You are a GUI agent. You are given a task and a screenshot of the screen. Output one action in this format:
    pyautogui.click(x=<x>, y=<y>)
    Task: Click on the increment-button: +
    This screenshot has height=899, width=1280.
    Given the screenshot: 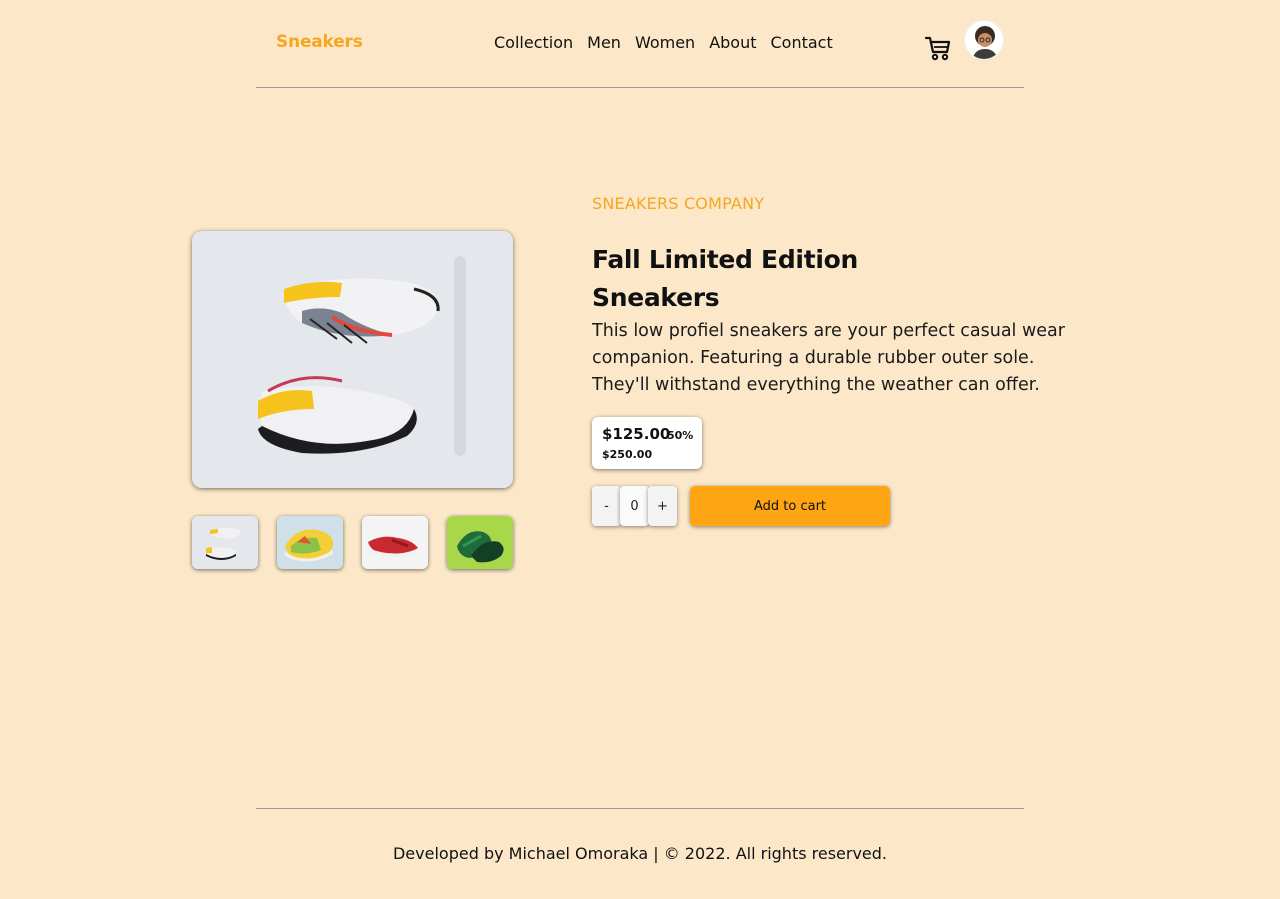 What is the action you would take?
    pyautogui.click(x=662, y=506)
    